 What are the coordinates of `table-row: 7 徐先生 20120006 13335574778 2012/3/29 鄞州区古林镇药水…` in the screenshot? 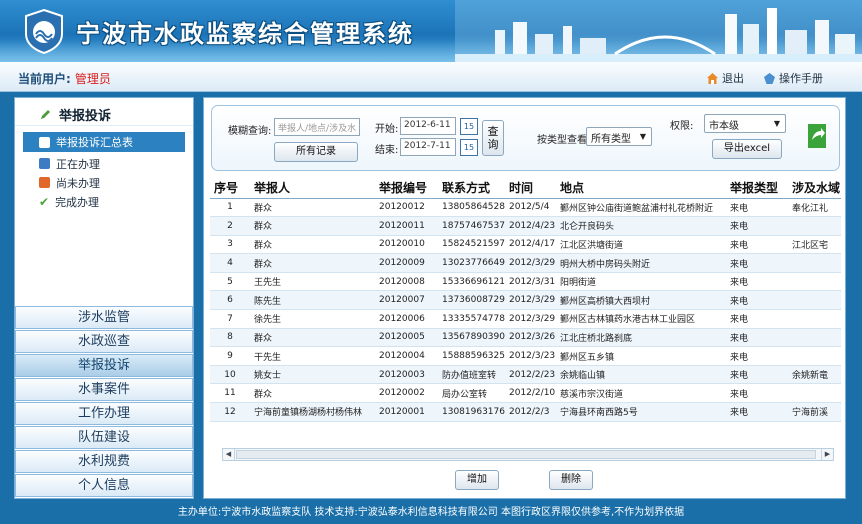 It's located at (525, 319).